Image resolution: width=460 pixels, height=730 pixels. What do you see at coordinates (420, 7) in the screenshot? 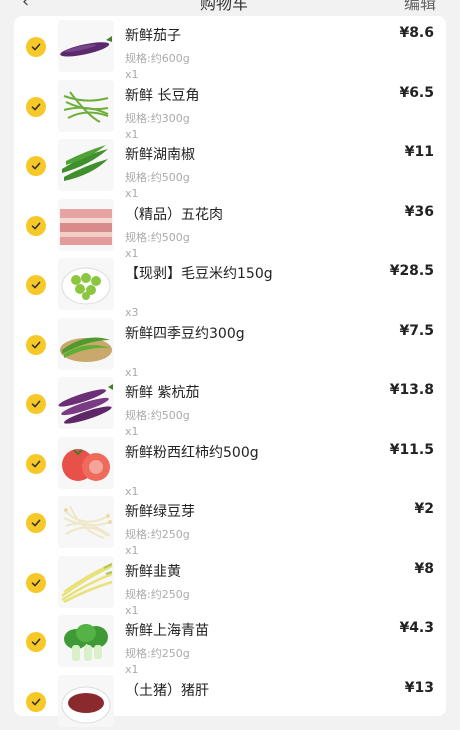
I see `edit-button: 编辑` at bounding box center [420, 7].